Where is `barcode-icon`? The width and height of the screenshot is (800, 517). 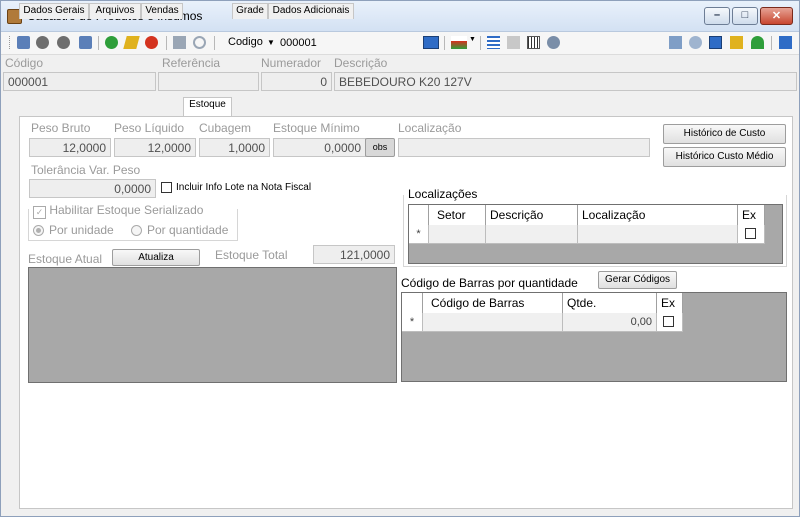
barcode-icon is located at coordinates (533, 42).